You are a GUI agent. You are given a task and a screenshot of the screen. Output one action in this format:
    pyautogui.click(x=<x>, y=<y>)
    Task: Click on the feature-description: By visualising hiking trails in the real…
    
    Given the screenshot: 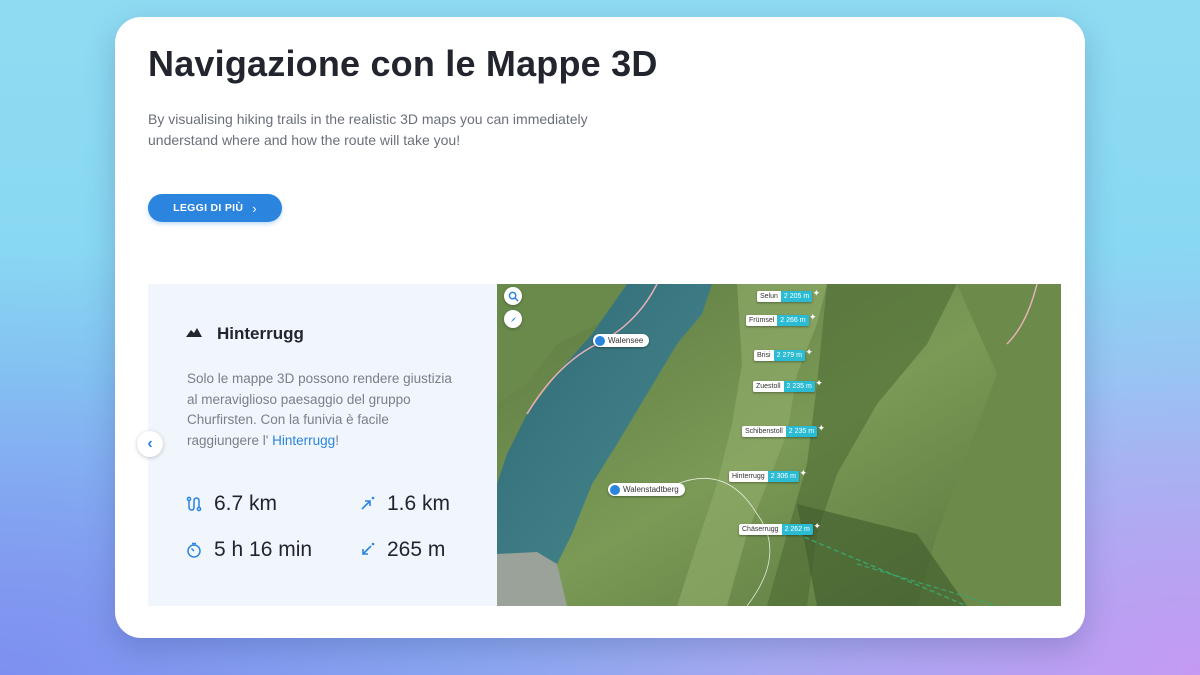 What is the action you would take?
    pyautogui.click(x=368, y=129)
    